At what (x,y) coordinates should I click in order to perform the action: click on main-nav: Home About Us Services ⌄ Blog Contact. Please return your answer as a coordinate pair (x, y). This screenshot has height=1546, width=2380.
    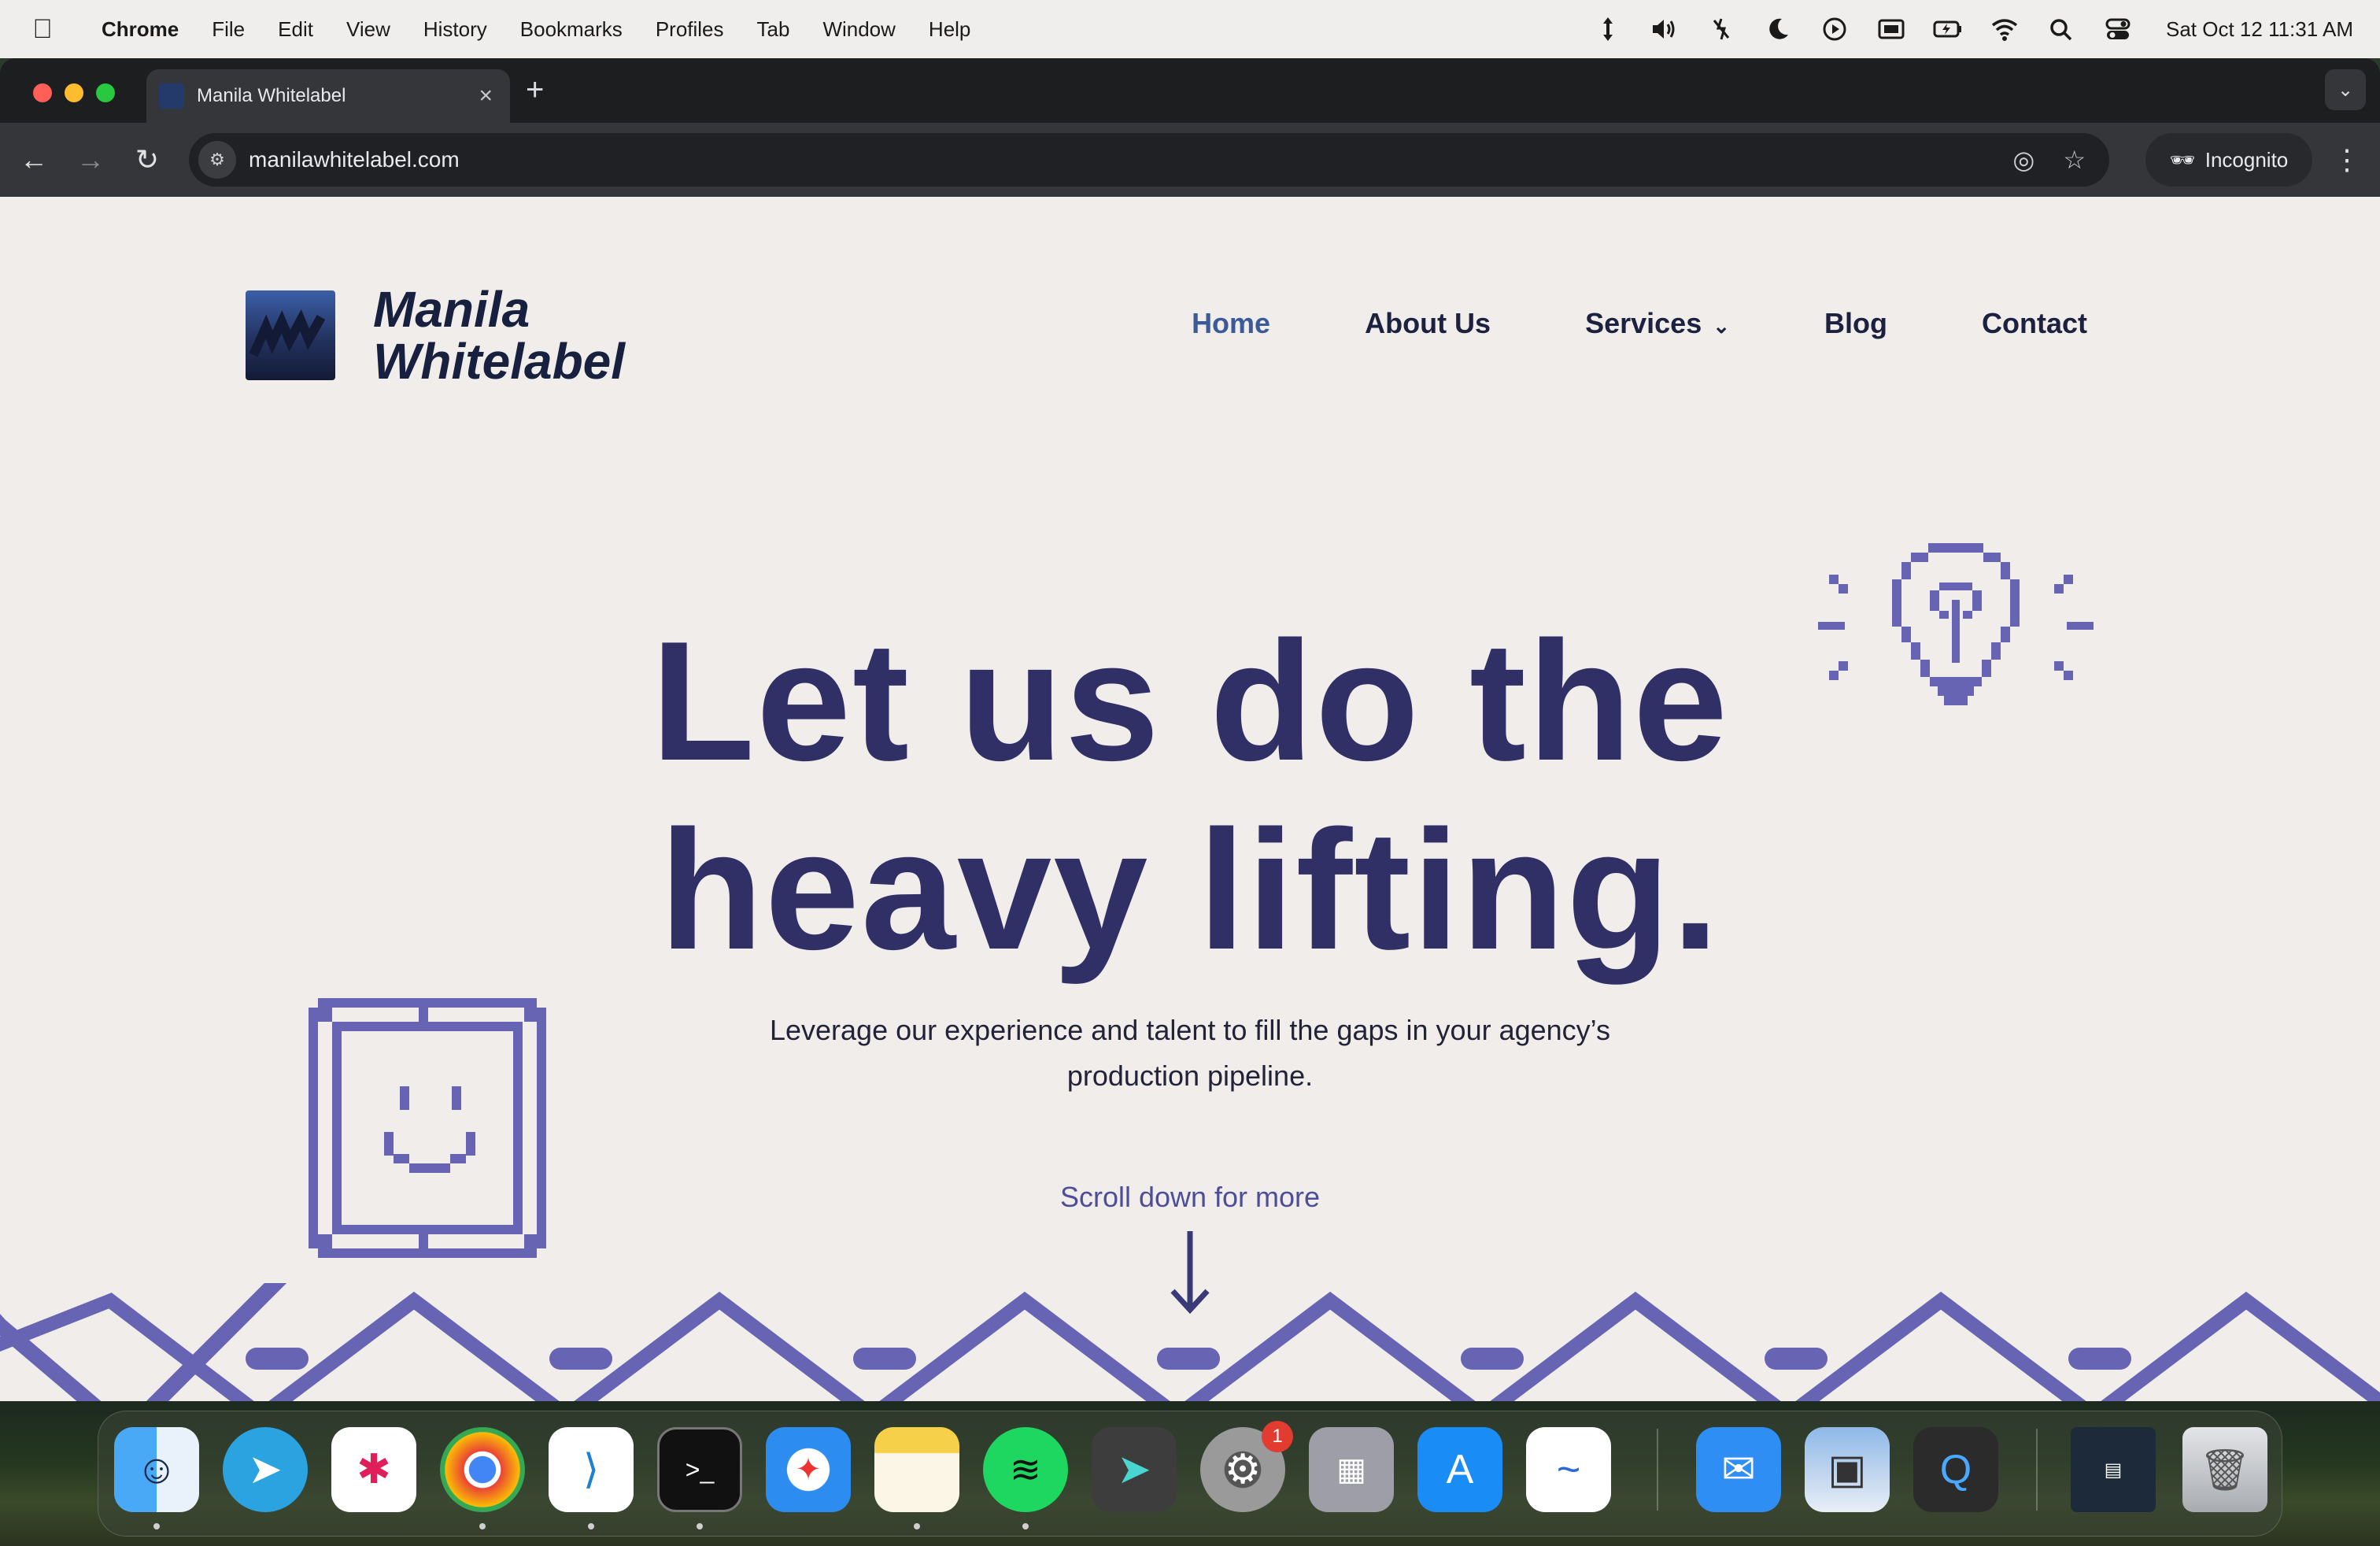
    Looking at the image, I should click on (1639, 323).